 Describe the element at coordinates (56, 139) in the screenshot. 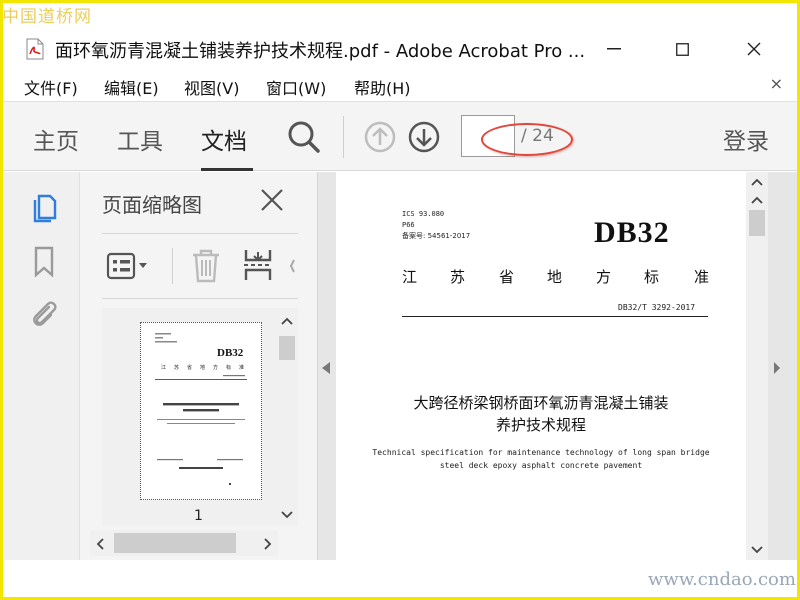

I see `tab-home: 主页` at that location.